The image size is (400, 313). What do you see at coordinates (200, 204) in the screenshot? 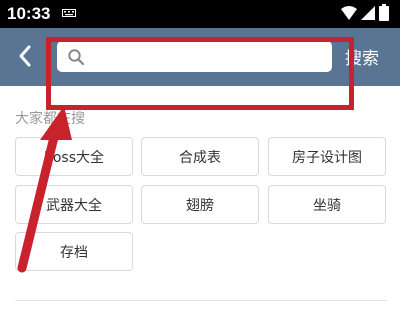
I see `hot-search-tag: 翅膀` at bounding box center [200, 204].